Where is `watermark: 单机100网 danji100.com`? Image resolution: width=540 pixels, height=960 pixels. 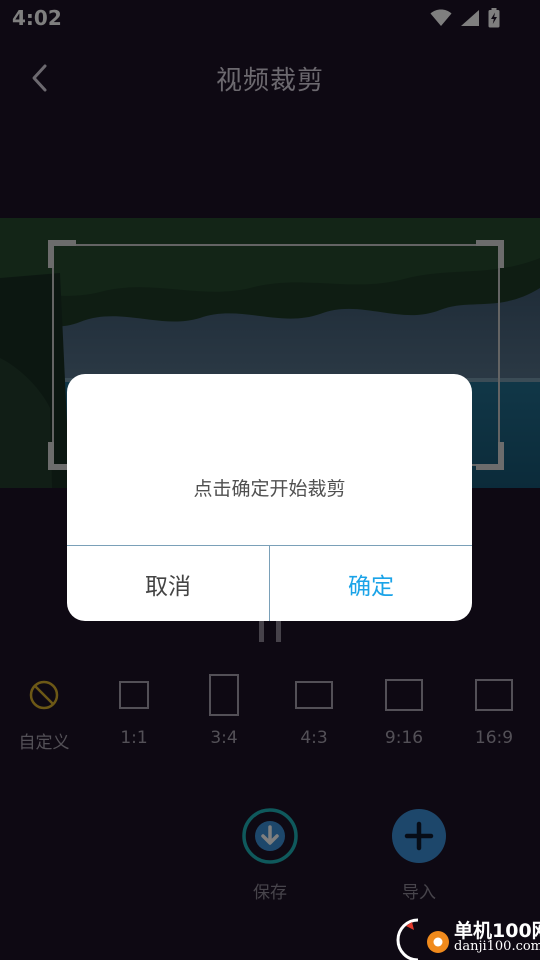
watermark: 单机100网 danji100.com is located at coordinates (462, 936).